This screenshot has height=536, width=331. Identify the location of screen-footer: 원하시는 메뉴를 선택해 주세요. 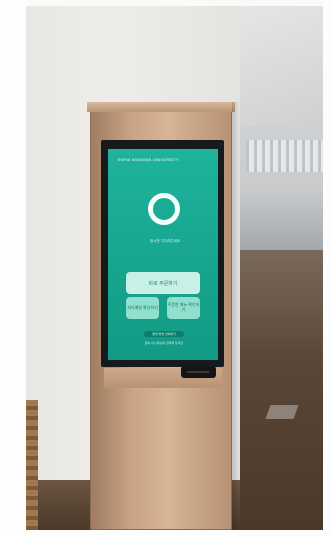
(164, 343).